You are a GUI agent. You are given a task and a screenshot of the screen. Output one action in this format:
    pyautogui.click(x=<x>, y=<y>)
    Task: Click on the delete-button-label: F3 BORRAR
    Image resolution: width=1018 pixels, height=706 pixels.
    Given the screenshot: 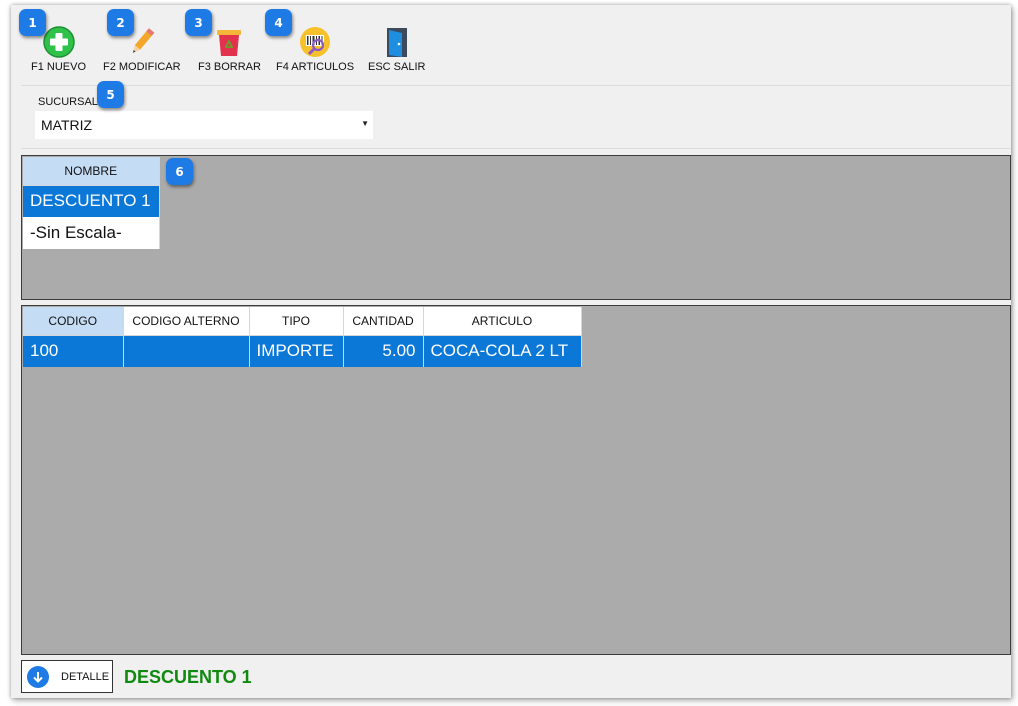 What is the action you would take?
    pyautogui.click(x=229, y=67)
    